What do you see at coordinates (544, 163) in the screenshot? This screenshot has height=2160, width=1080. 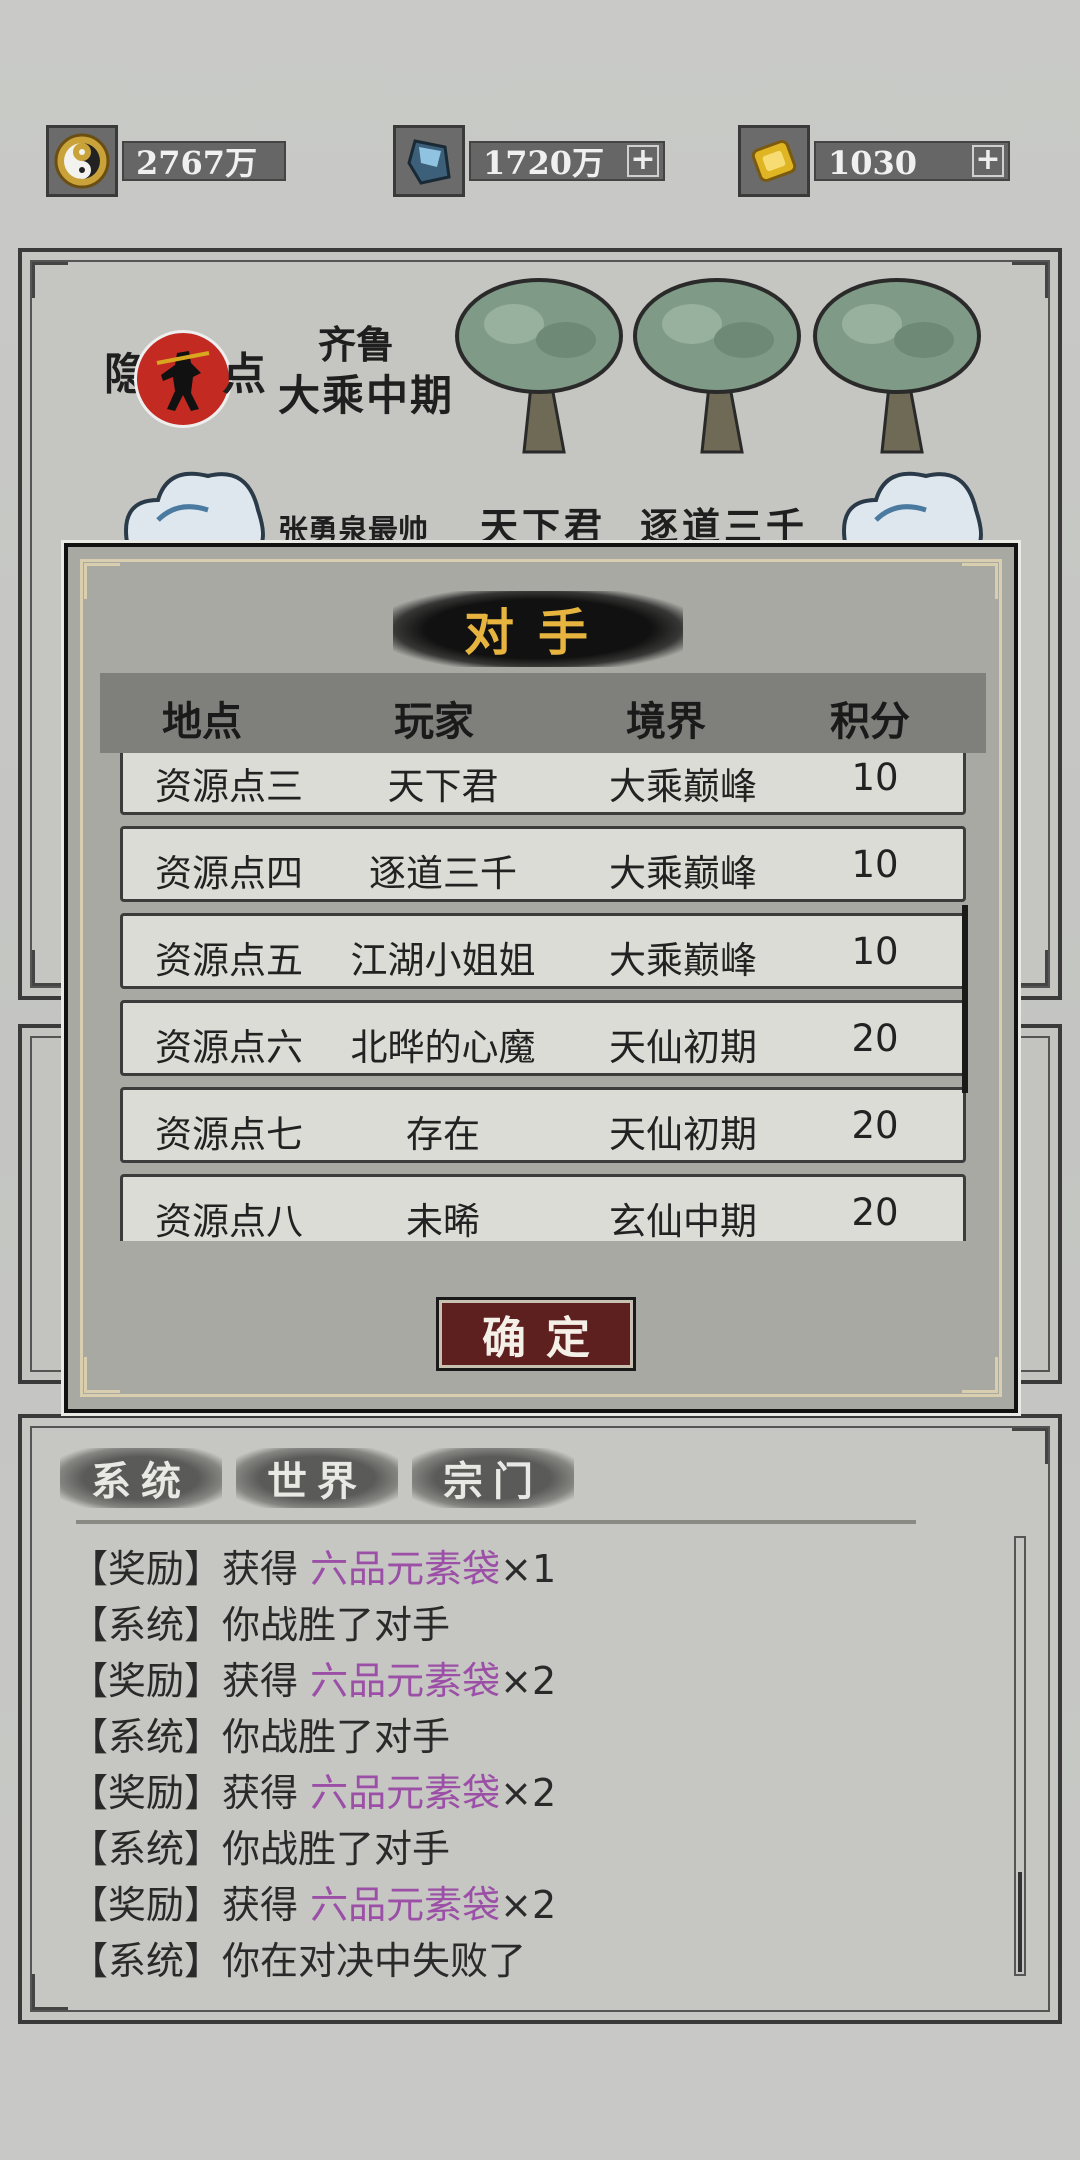 I see `crystal-amount: 1720万` at bounding box center [544, 163].